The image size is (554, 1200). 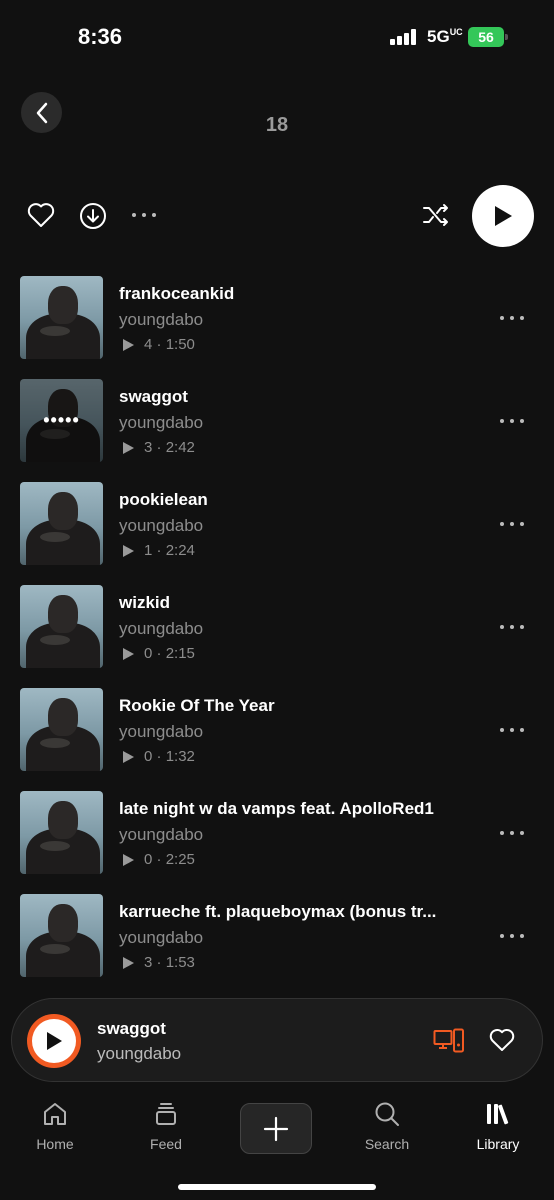 I want to click on download-icon, so click(x=93, y=216).